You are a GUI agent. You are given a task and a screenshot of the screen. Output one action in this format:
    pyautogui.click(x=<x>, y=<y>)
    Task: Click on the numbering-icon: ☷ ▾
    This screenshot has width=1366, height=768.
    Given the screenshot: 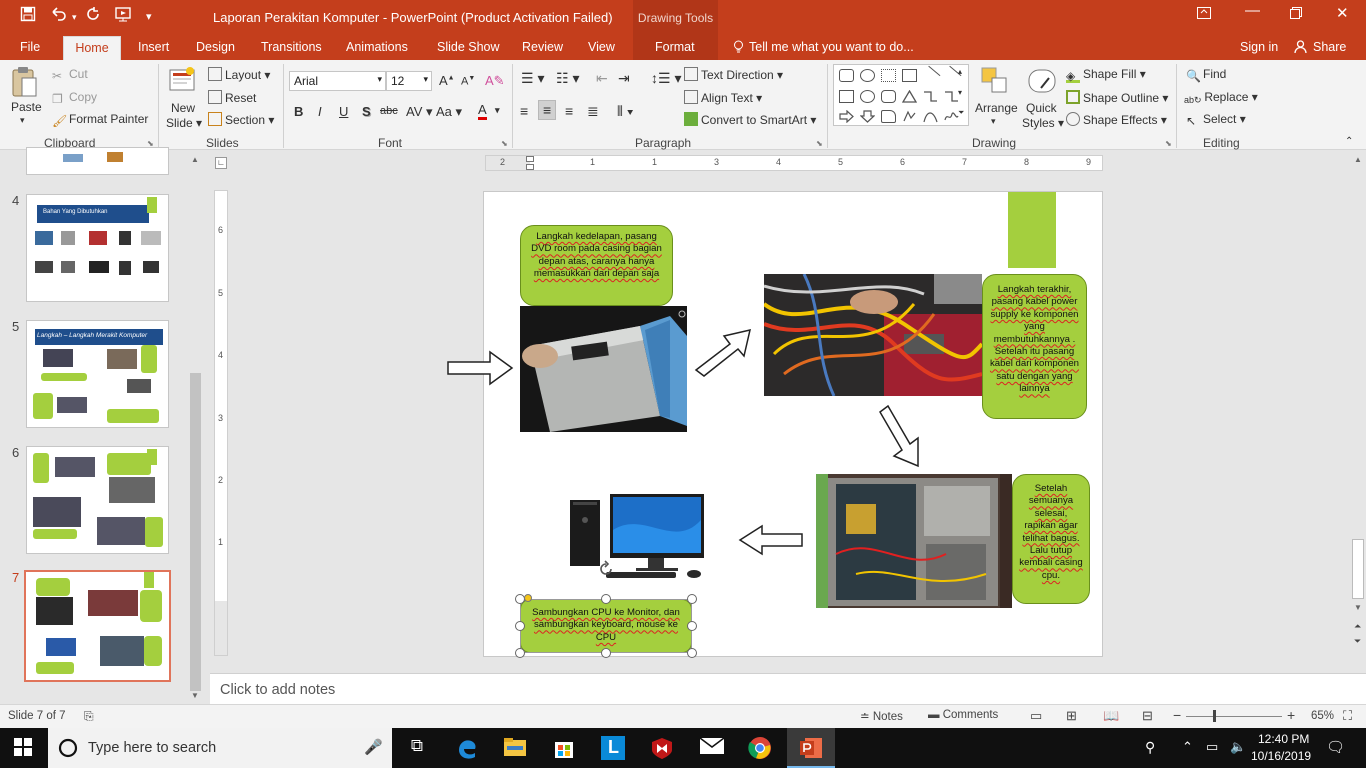 What is the action you would take?
    pyautogui.click(x=567, y=78)
    